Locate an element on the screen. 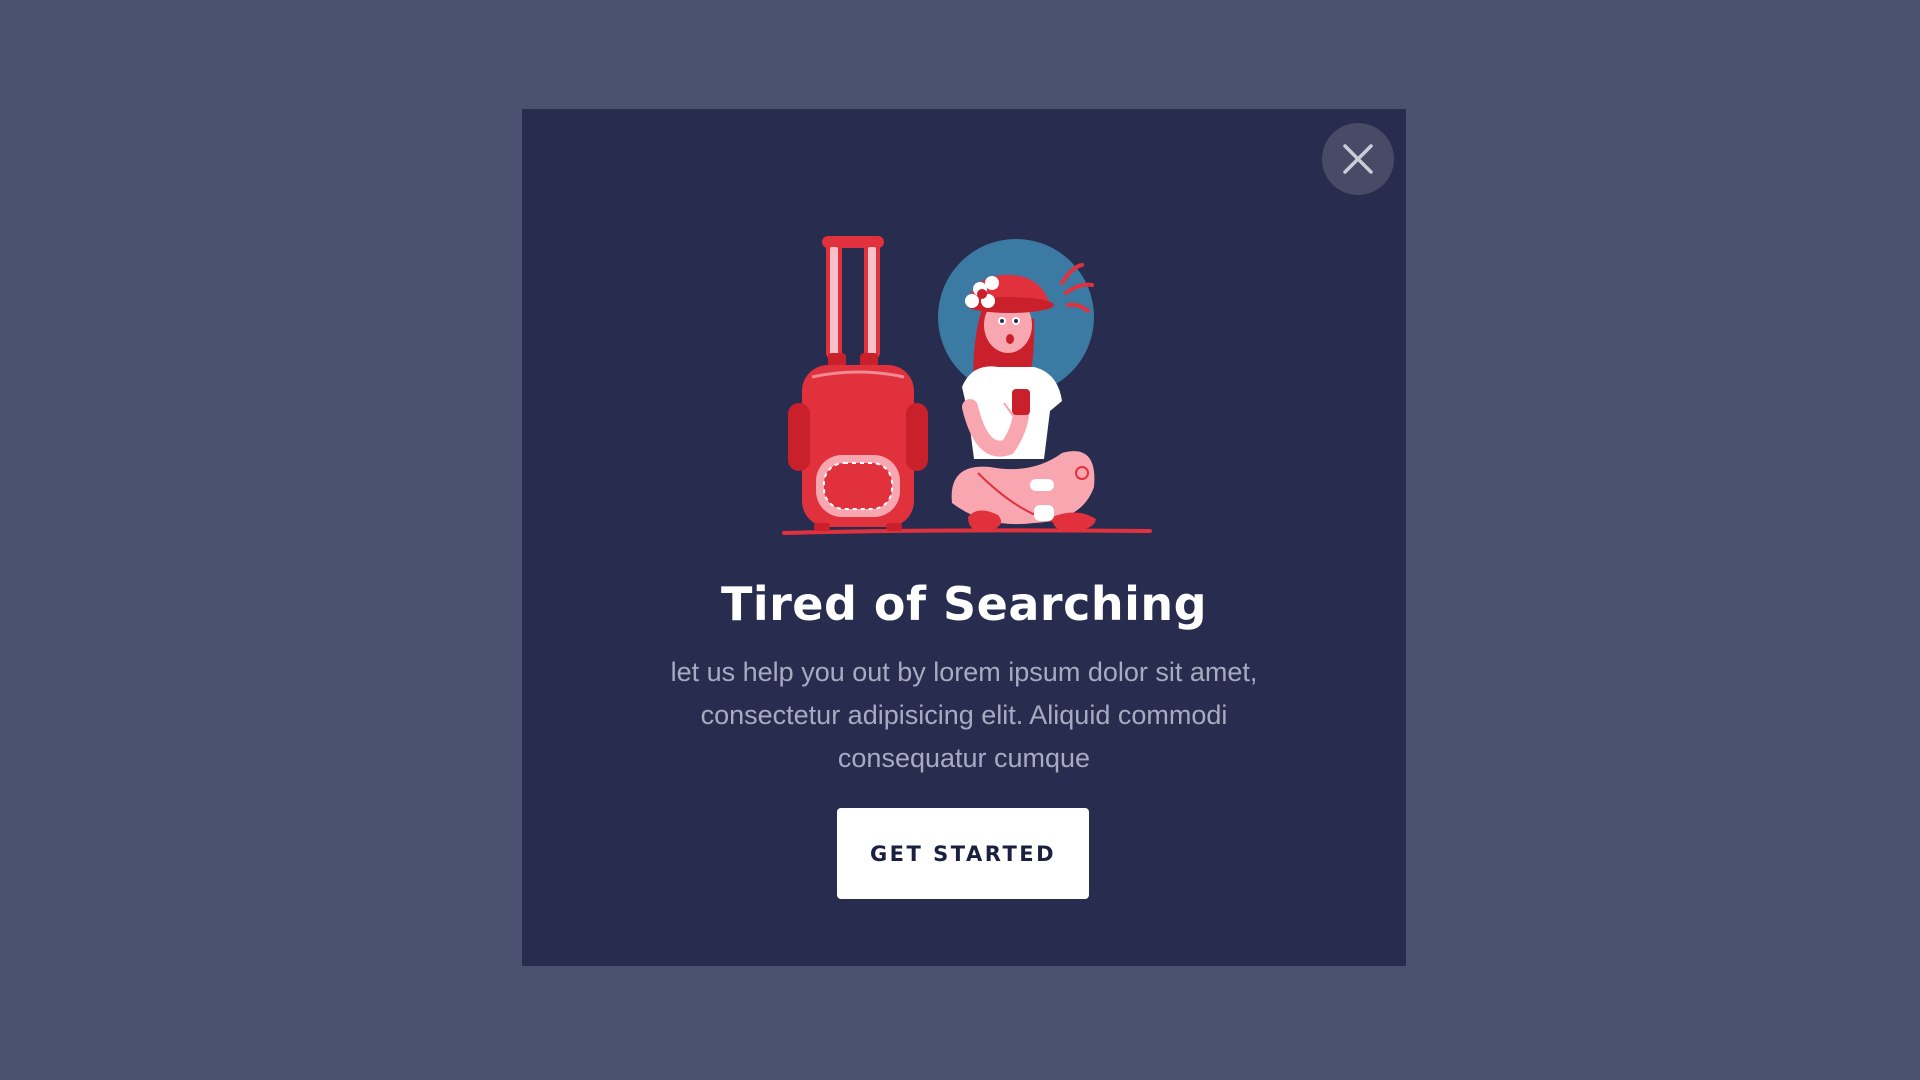  close-button is located at coordinates (1358, 159).